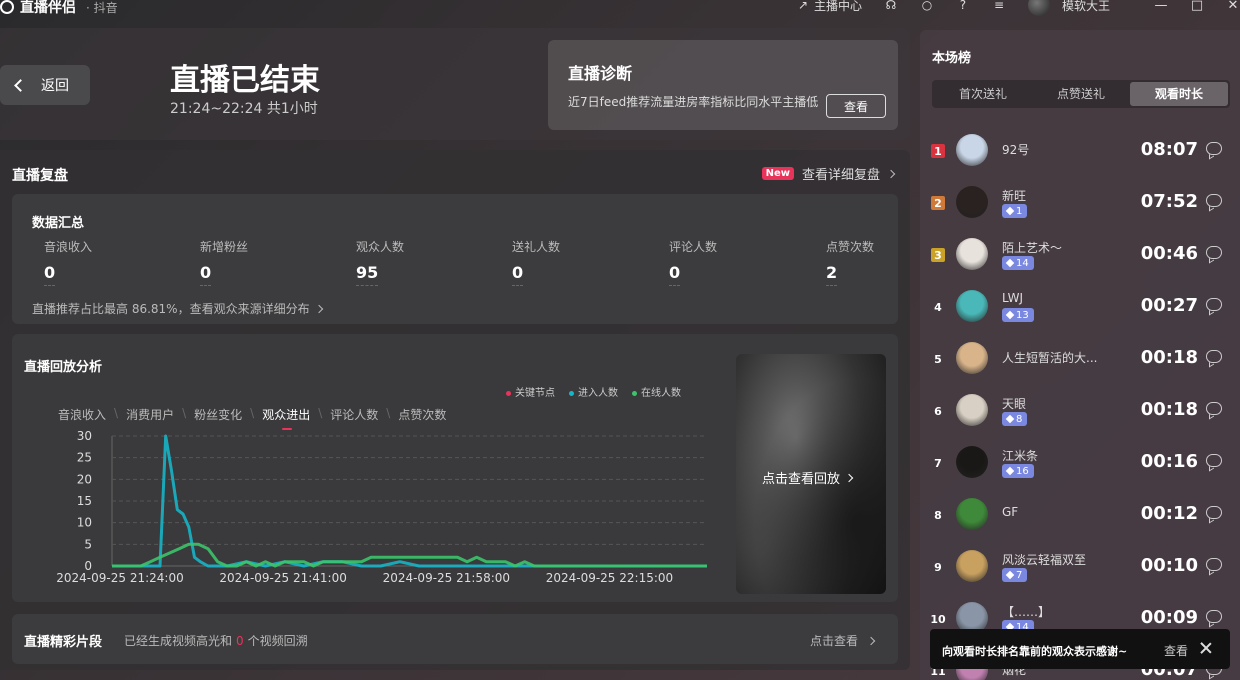  Describe the element at coordinates (7, 7) in the screenshot. I see `app-logo-icon` at that location.